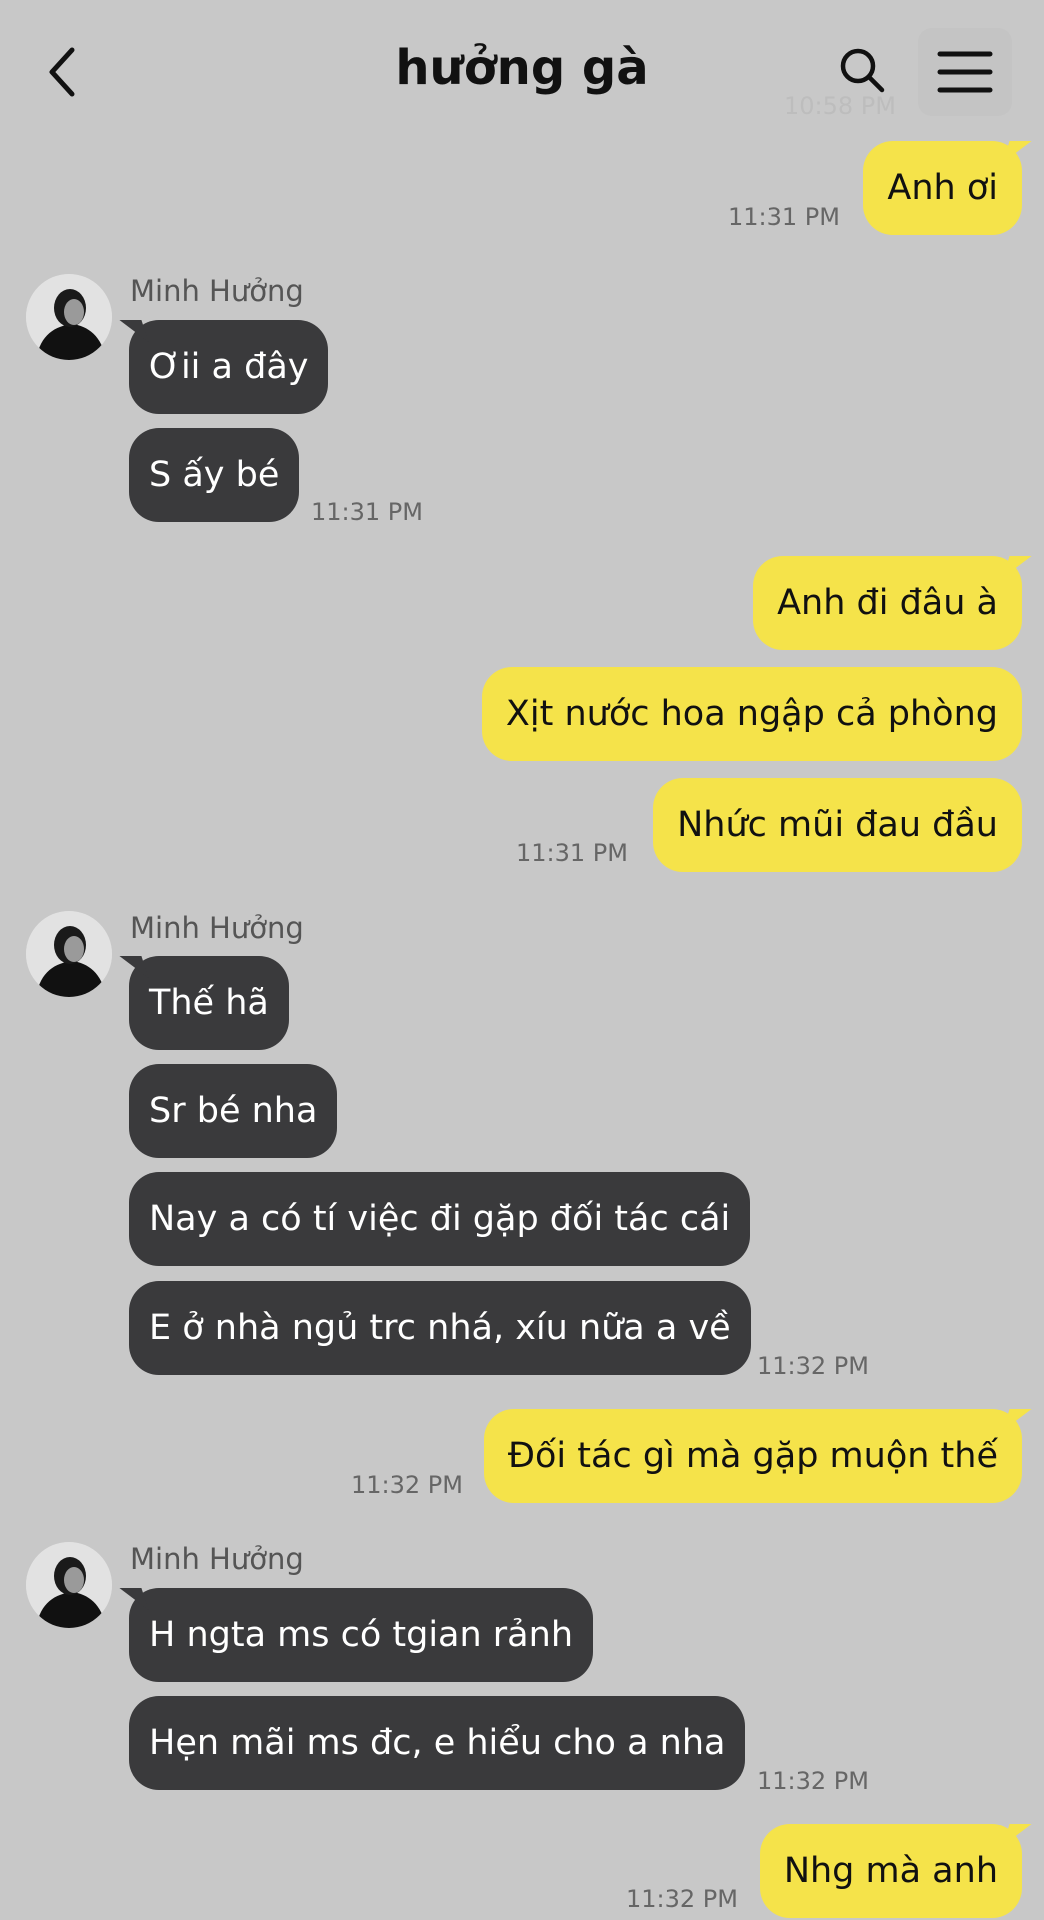 The width and height of the screenshot is (1044, 1920). What do you see at coordinates (361, 1635) in the screenshot?
I see `their-message-bubble: H ngta ms có tgian rảnh` at bounding box center [361, 1635].